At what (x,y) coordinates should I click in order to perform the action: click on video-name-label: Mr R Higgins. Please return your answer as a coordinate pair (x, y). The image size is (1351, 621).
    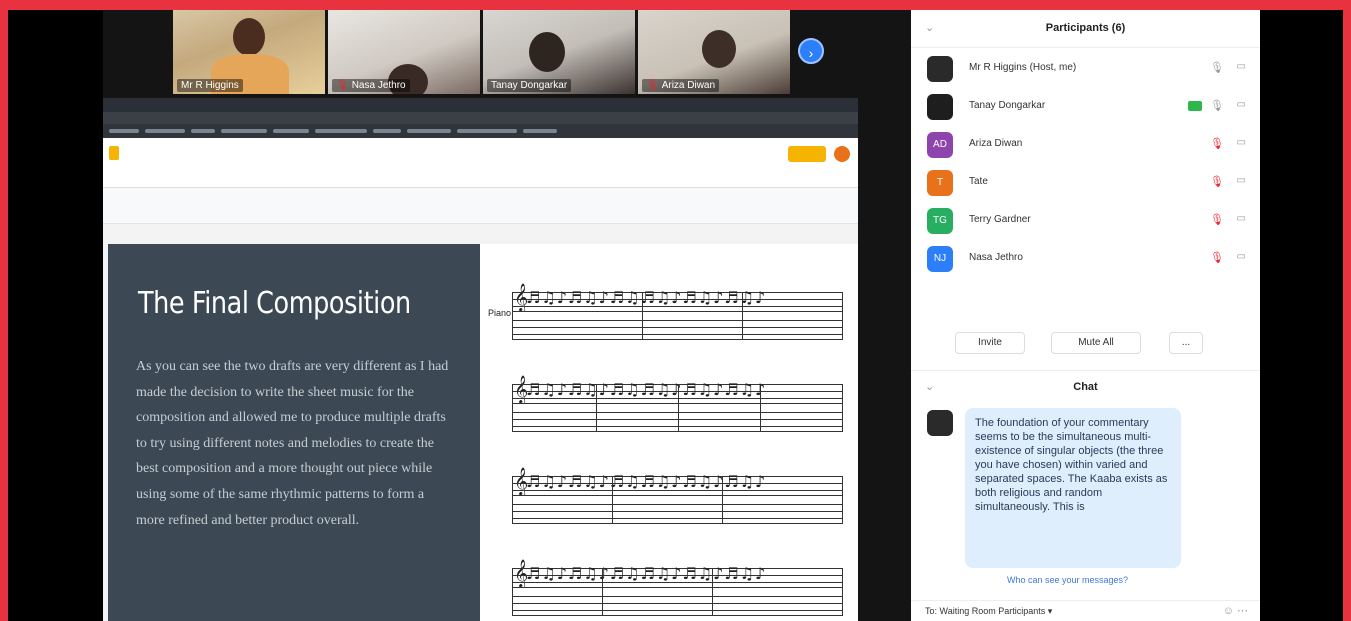
    Looking at the image, I should click on (210, 85).